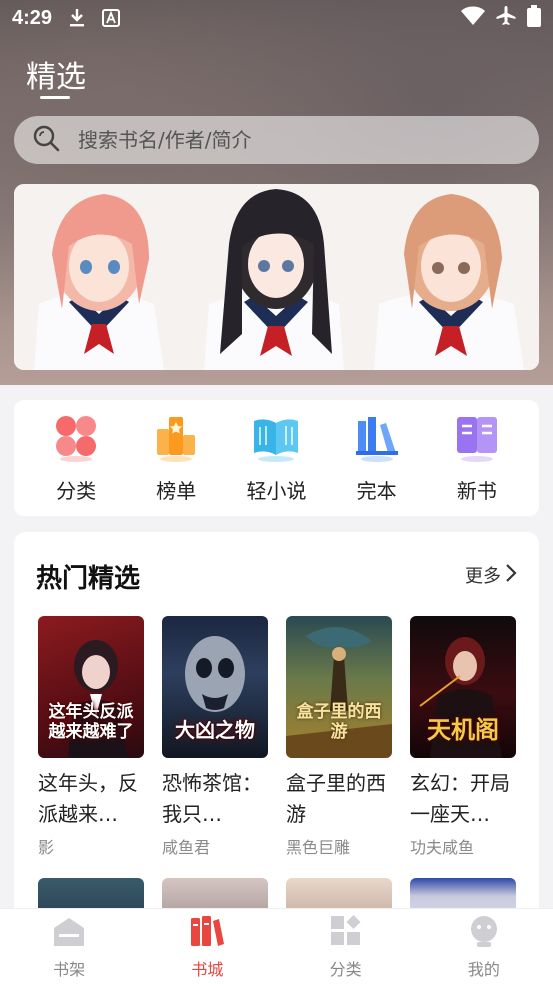  Describe the element at coordinates (176, 440) in the screenshot. I see `ranking-star-icon` at that location.